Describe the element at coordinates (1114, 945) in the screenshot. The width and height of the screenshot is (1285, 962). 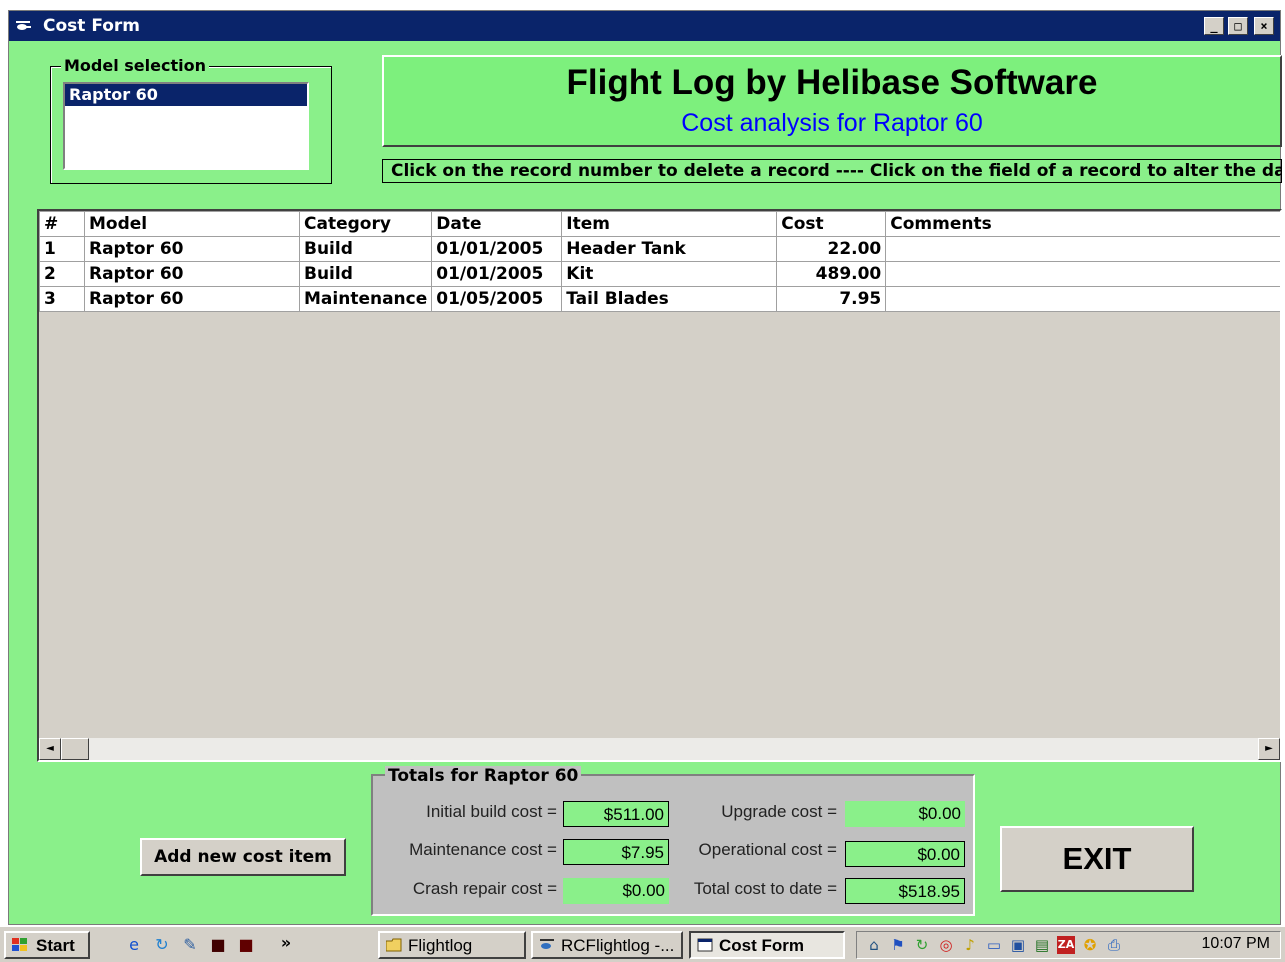
I see `printer-icon: ⎙` at that location.